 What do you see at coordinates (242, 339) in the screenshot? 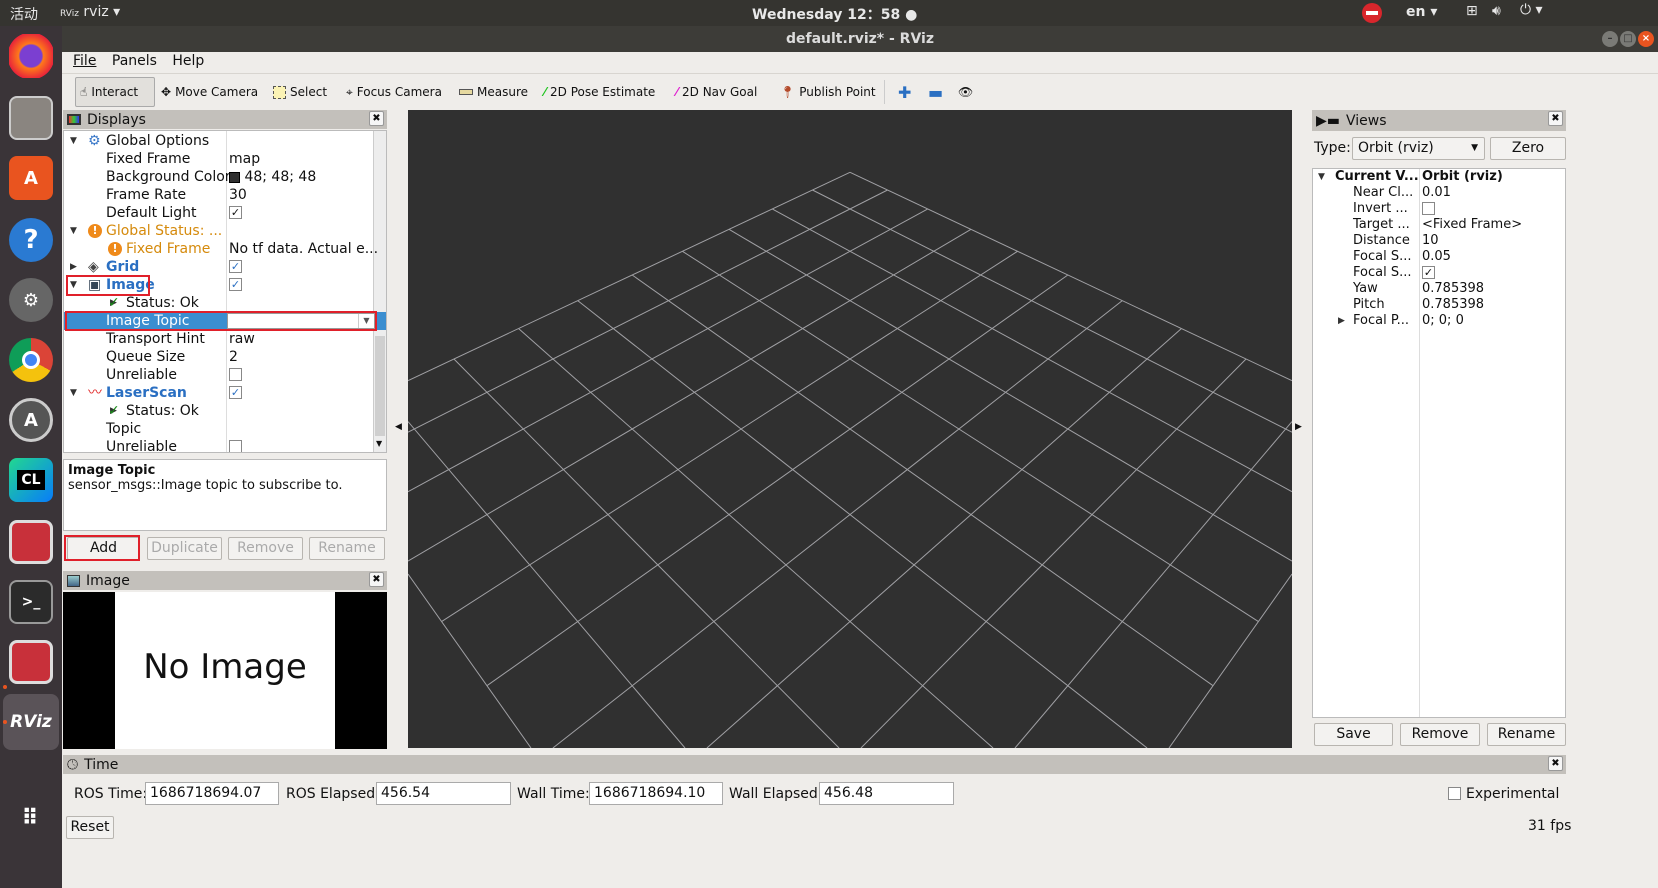
I see `property-value: raw` at bounding box center [242, 339].